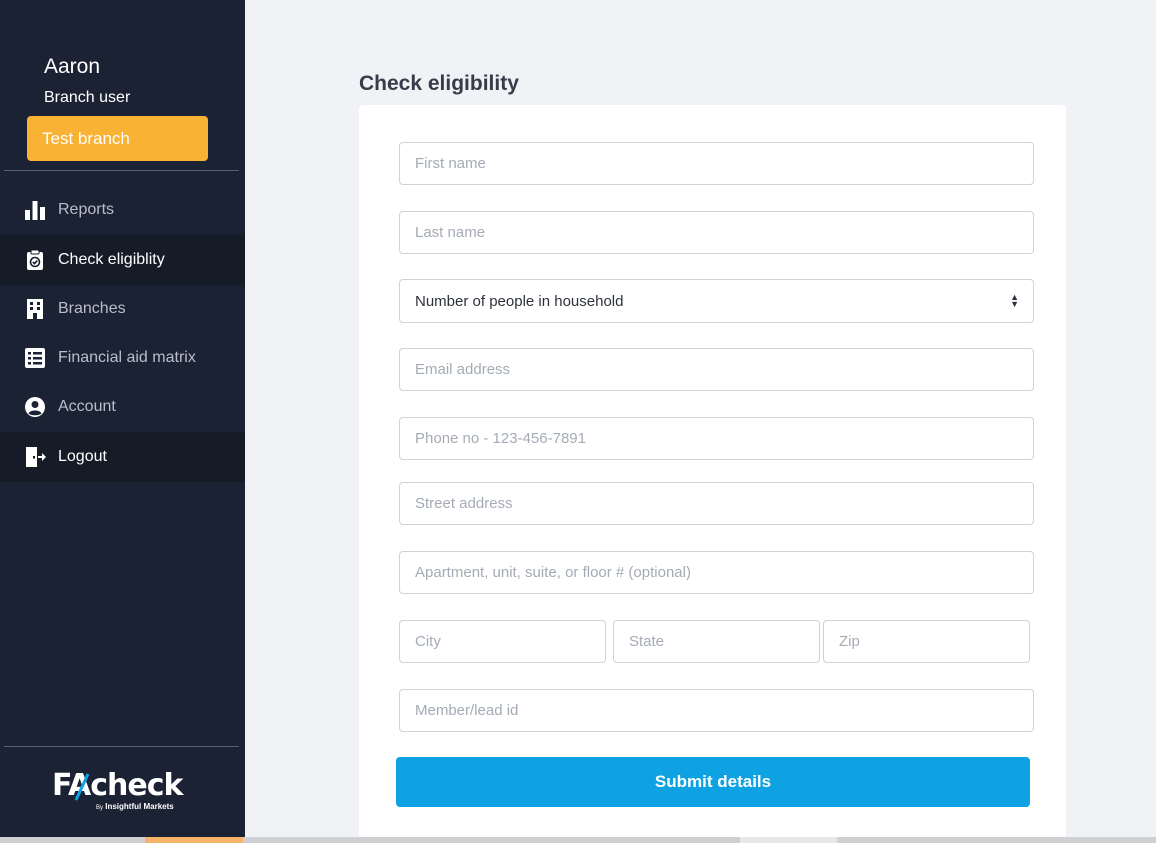 The height and width of the screenshot is (843, 1156). What do you see at coordinates (87, 406) in the screenshot?
I see `sidebar-item-label: Account` at bounding box center [87, 406].